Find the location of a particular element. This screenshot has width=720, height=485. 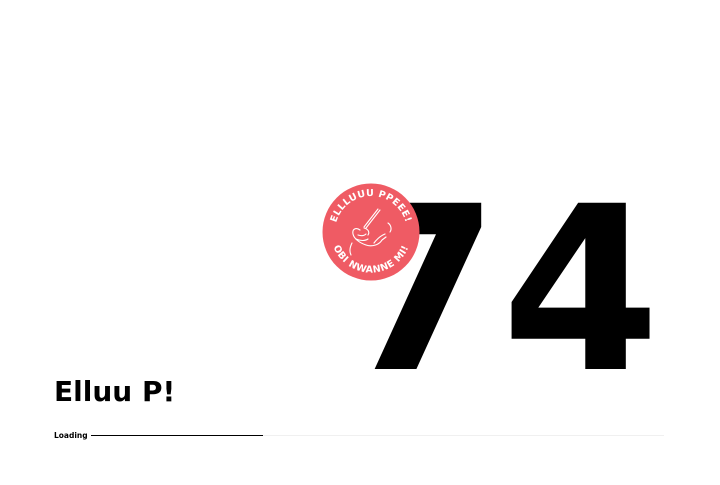

sticker-badge: ELLLUUU PPEEE! OBI NWANNE MI! is located at coordinates (371, 232).